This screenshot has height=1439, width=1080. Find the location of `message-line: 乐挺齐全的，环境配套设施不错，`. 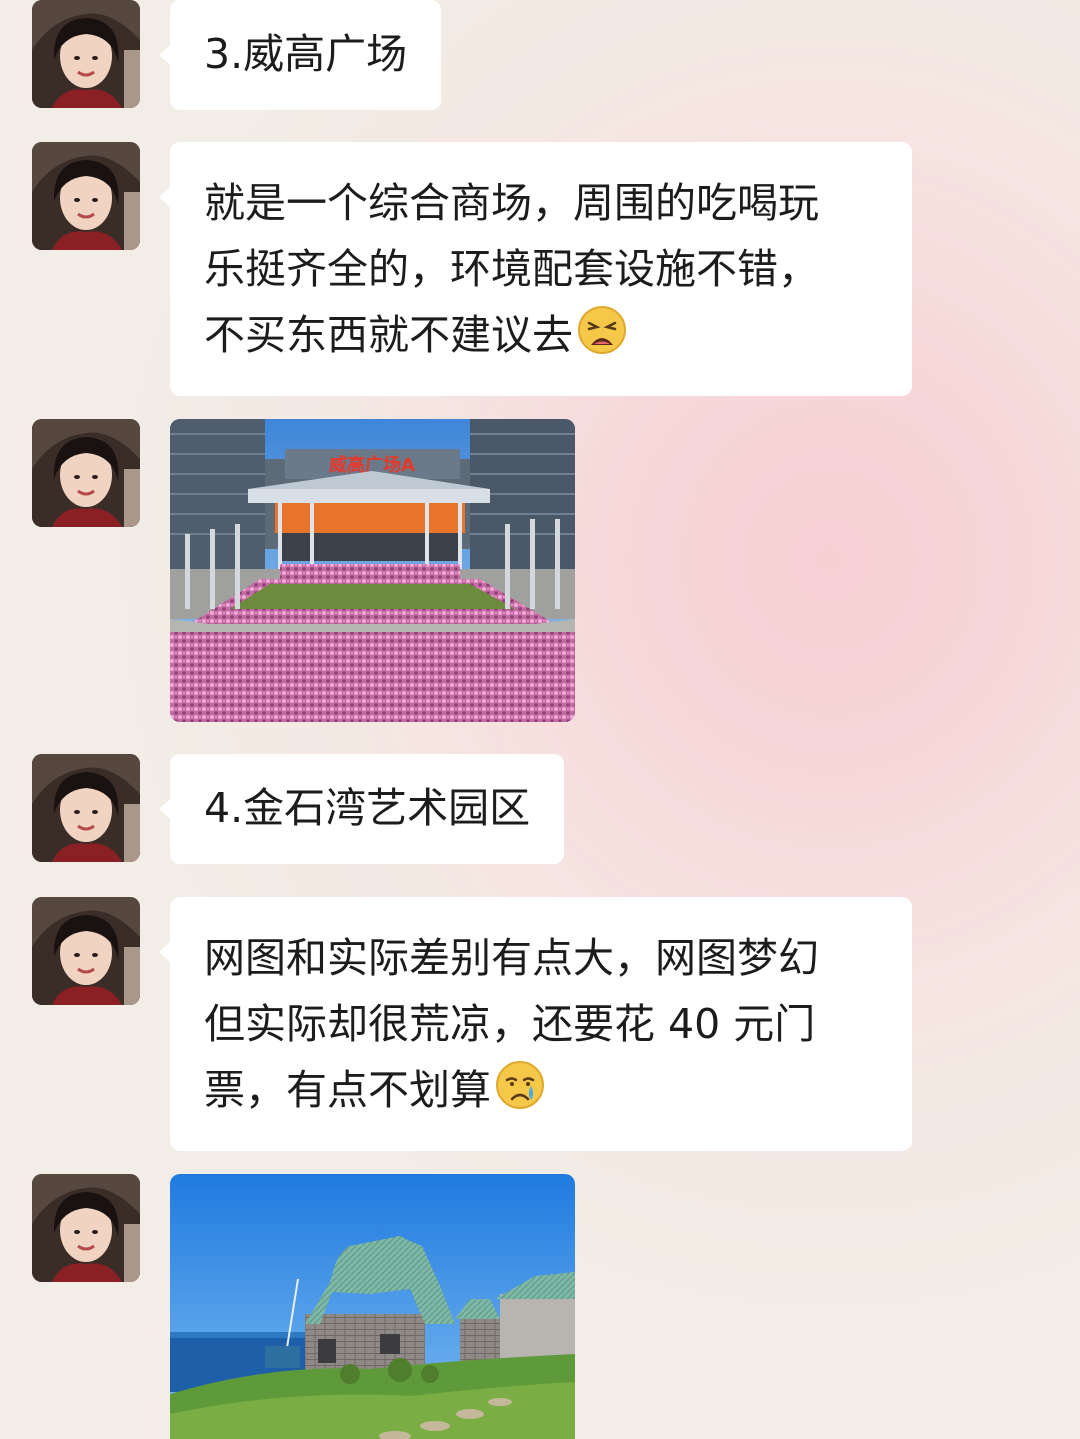

message-line: 乐挺齐全的，环境配套设施不错， is located at coordinates (511, 269).